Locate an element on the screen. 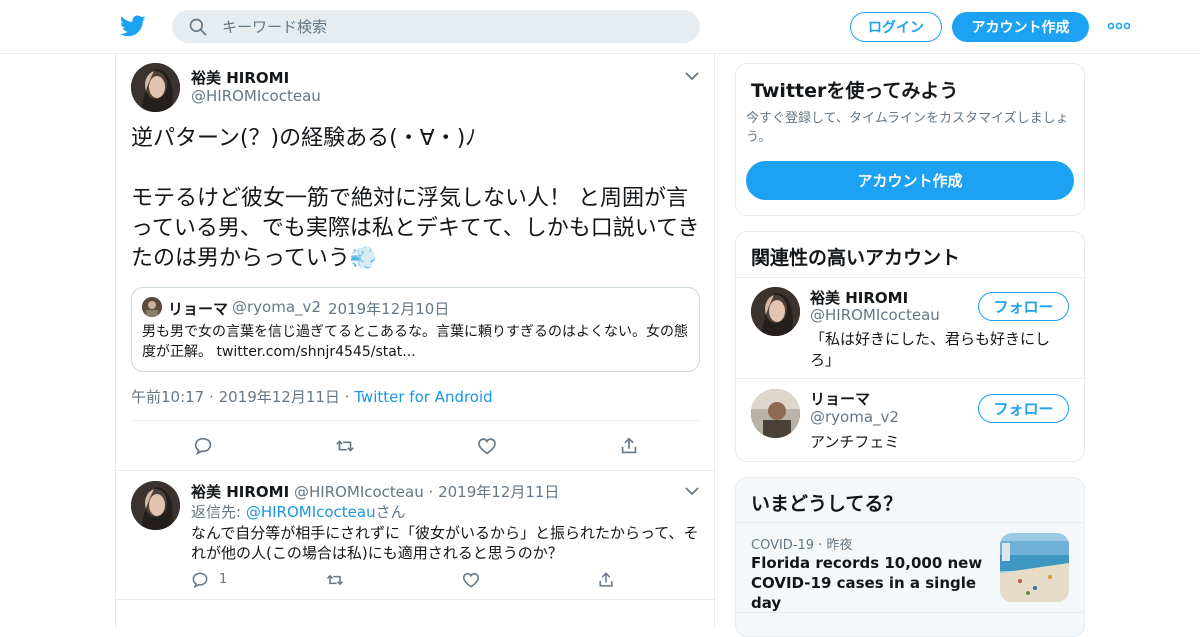 This screenshot has width=1200, height=637. related-accounts-title: 関連性の高いアカウント is located at coordinates (856, 258).